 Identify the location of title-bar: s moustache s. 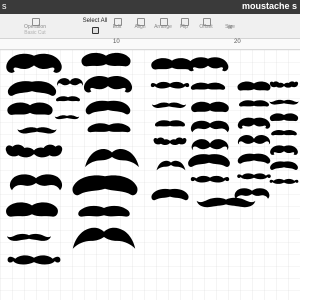
(150, 7).